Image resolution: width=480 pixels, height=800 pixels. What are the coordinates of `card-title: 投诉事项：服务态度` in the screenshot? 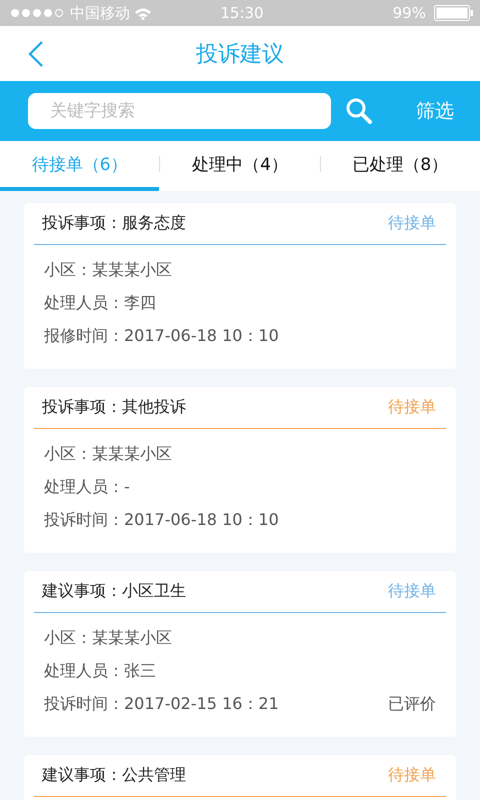 It's located at (114, 223).